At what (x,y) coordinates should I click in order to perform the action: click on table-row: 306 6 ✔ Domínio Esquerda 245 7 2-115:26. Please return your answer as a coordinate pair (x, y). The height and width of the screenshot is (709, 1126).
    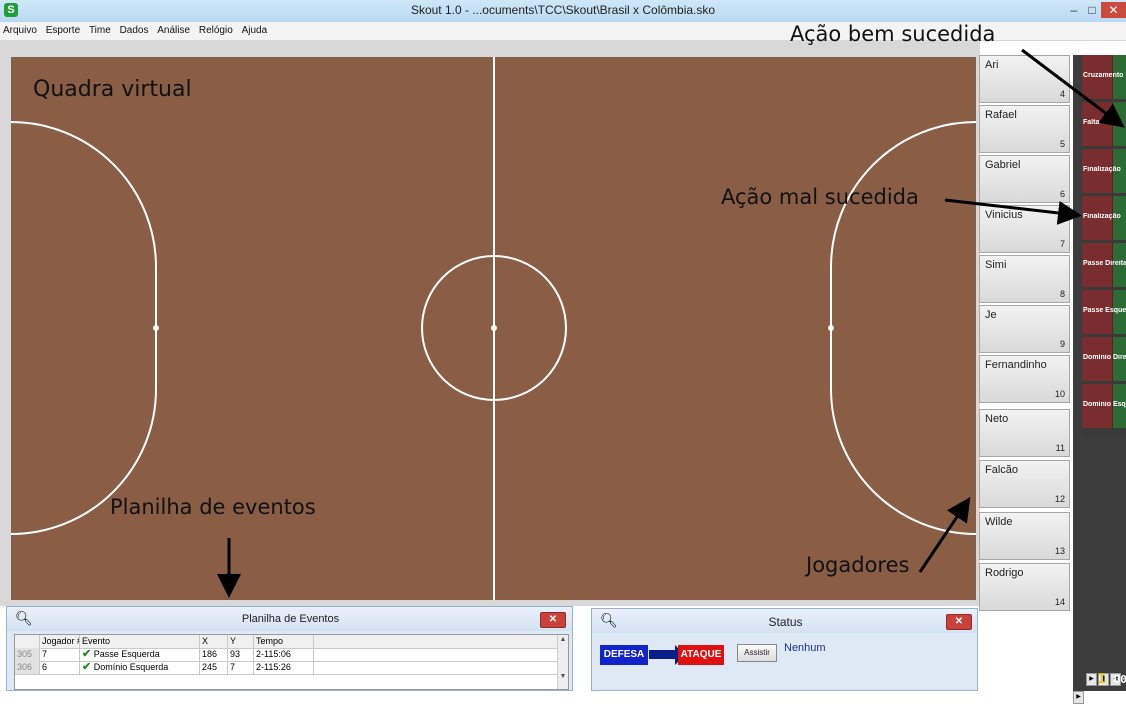
    Looking at the image, I should click on (287, 668).